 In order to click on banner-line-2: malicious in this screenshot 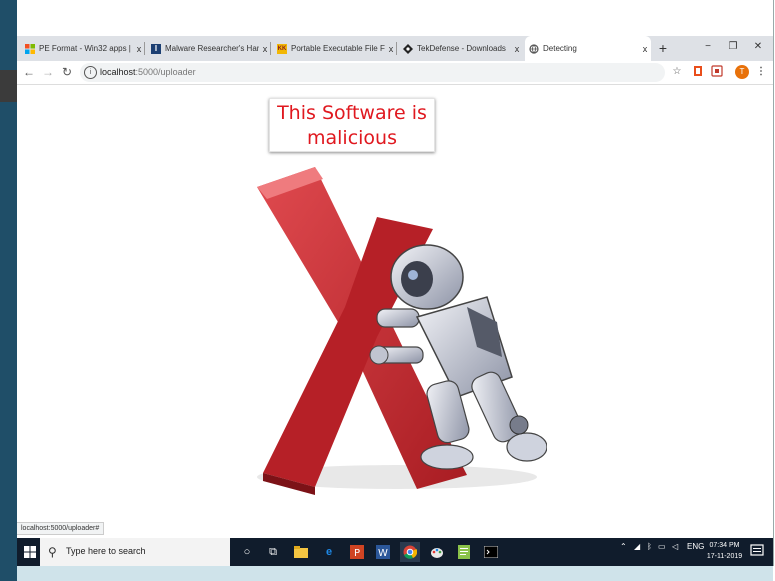, I will do `click(352, 138)`.